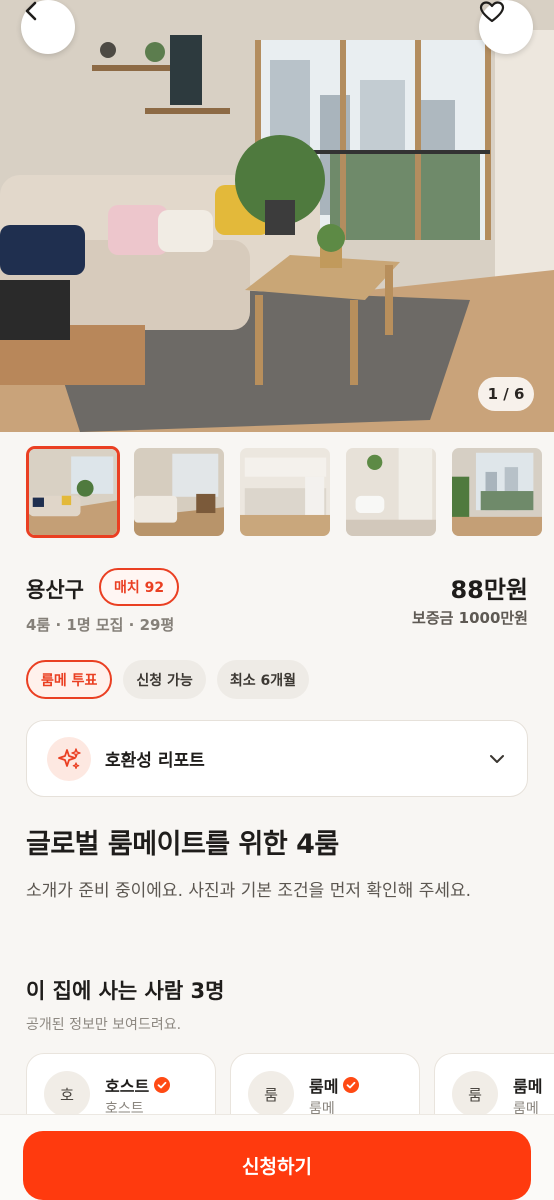 This screenshot has width=554, height=1200. Describe the element at coordinates (492, 12) in the screenshot. I see `heart-icon` at that location.